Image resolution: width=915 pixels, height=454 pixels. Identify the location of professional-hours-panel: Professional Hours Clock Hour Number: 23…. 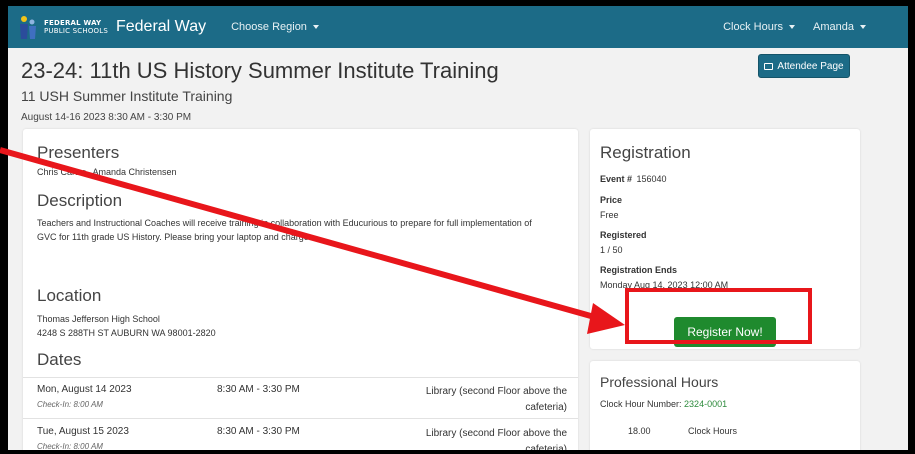
(725, 405).